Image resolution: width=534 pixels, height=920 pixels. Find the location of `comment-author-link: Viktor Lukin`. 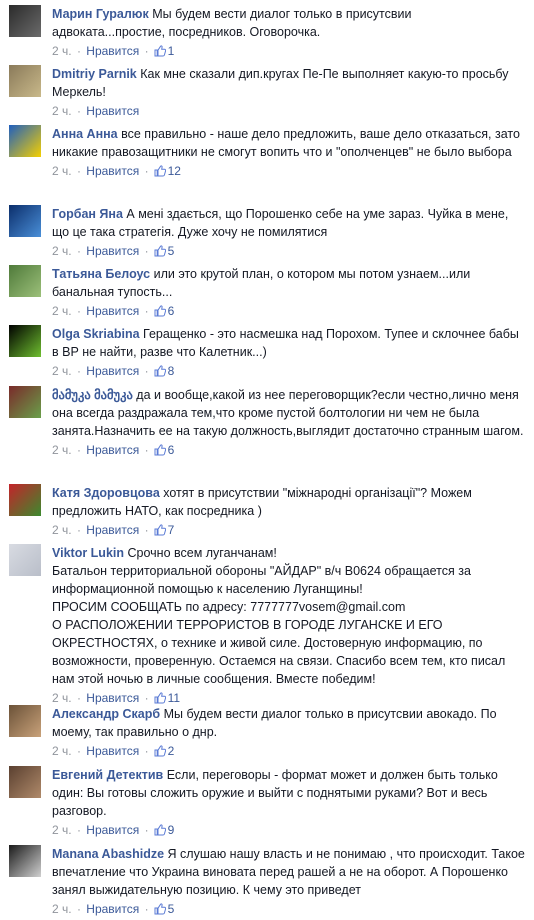

comment-author-link: Viktor Lukin is located at coordinates (88, 553).